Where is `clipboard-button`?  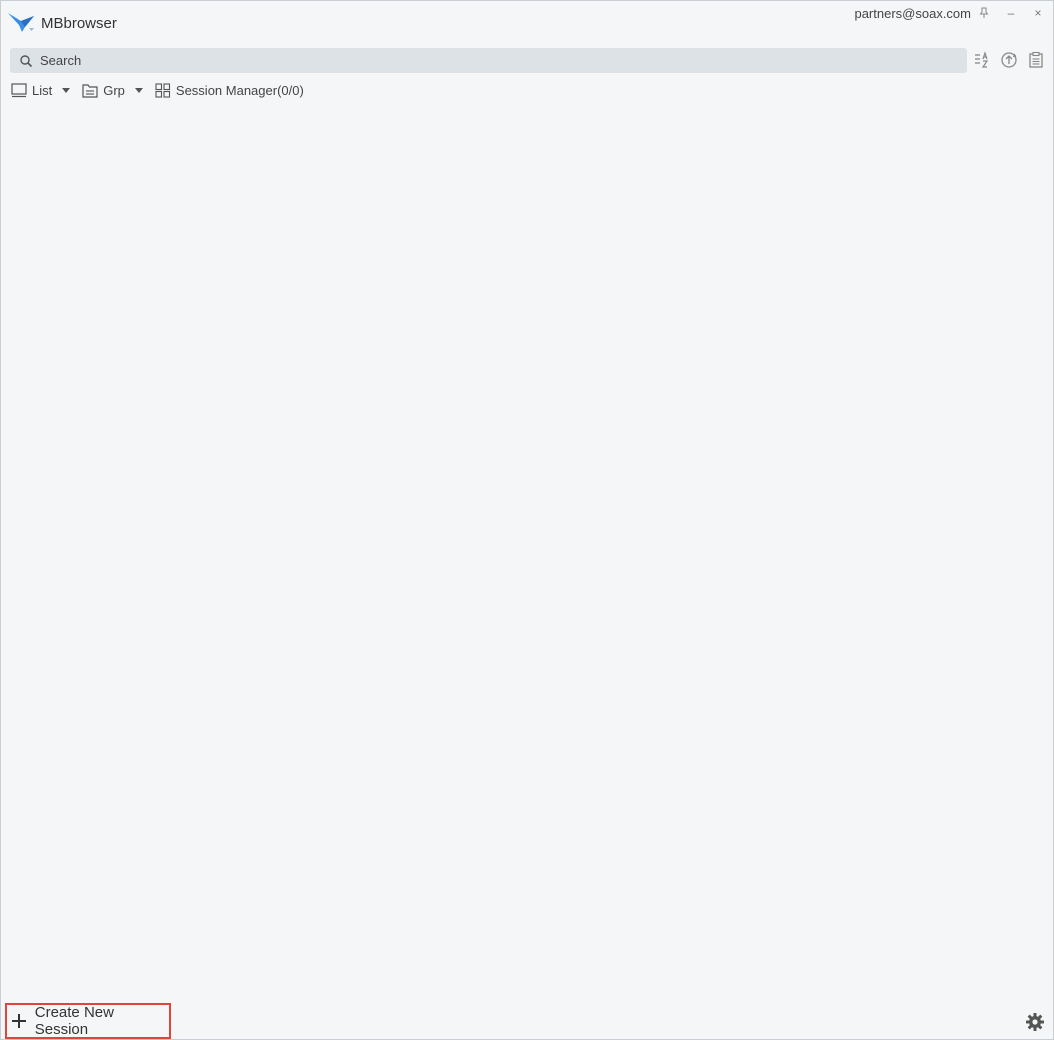
clipboard-button is located at coordinates (1036, 60).